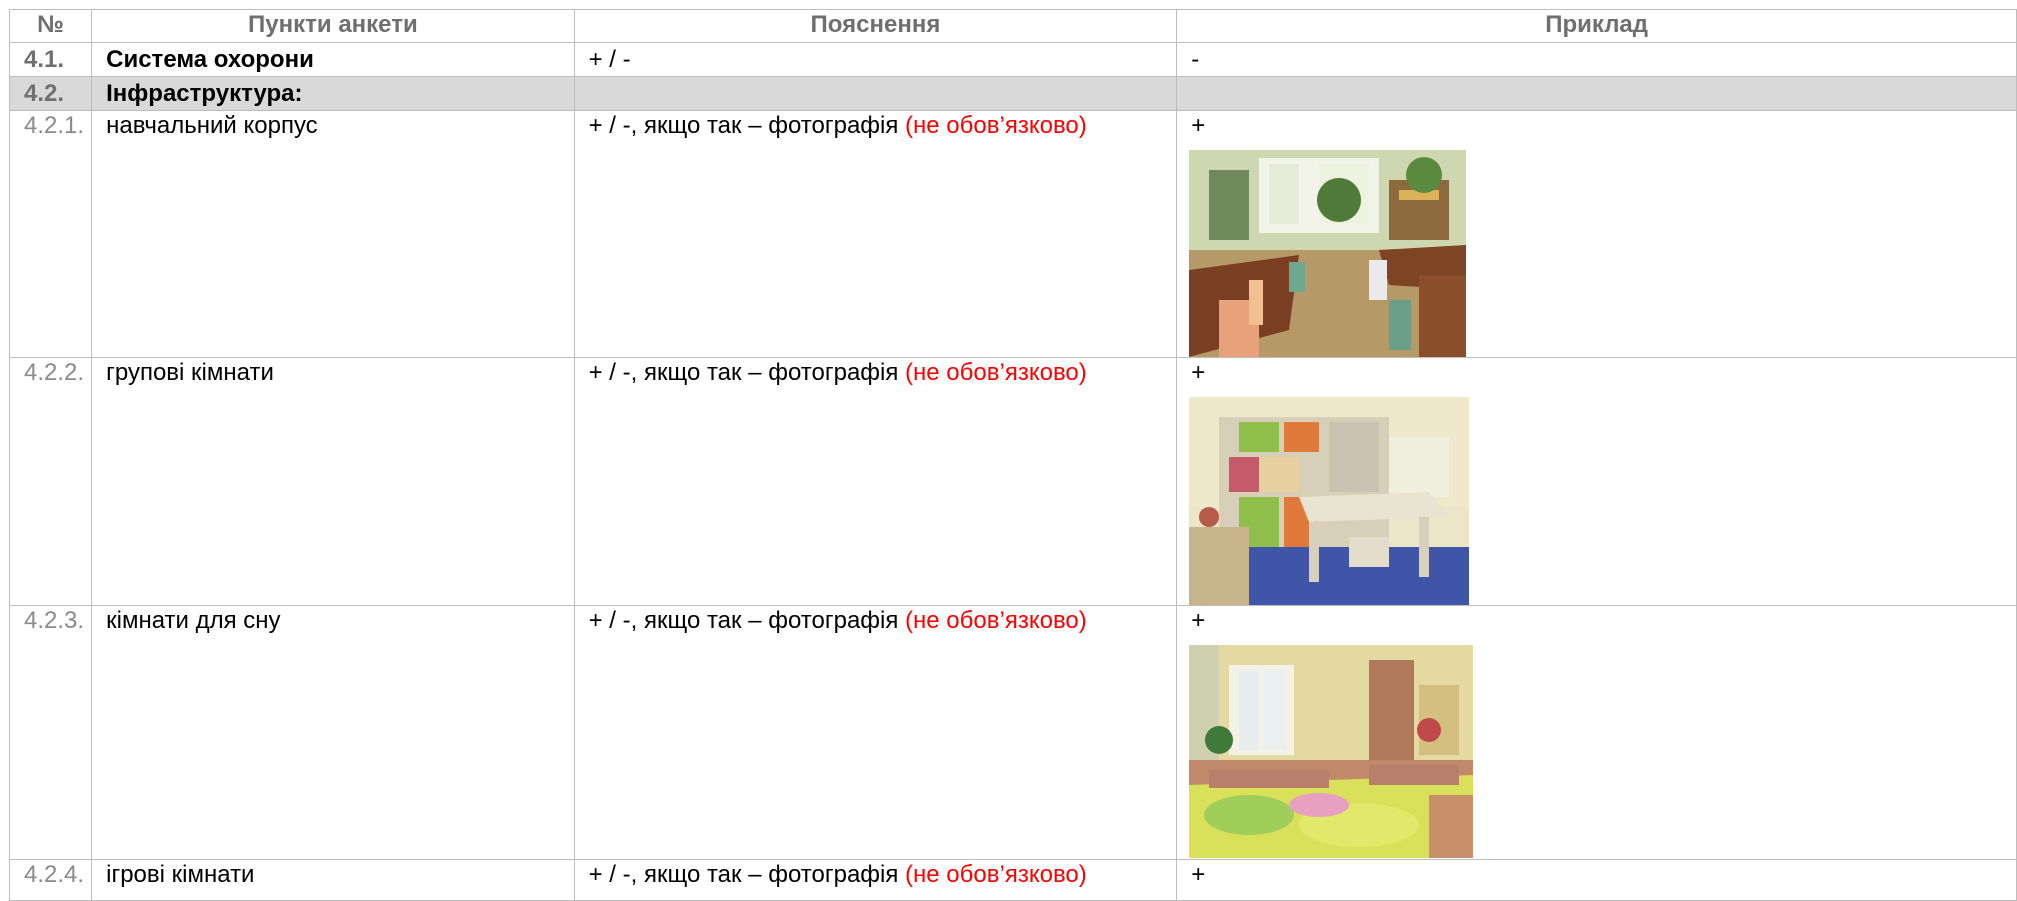 The width and height of the screenshot is (2017, 901). What do you see at coordinates (1596, 26) in the screenshot?
I see `header-example: Приклад` at bounding box center [1596, 26].